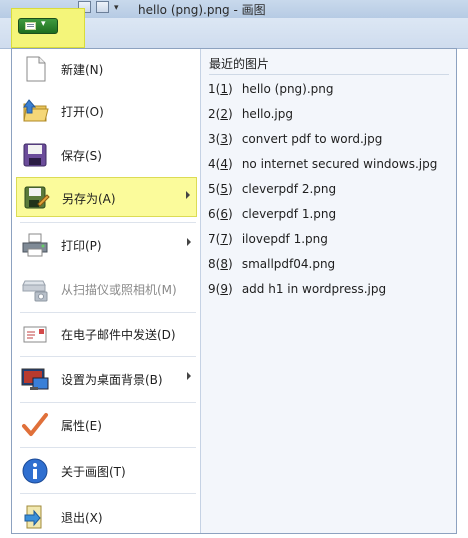  I want to click on recent-file: 5(5) cleverpdf 2.png, so click(272, 189).